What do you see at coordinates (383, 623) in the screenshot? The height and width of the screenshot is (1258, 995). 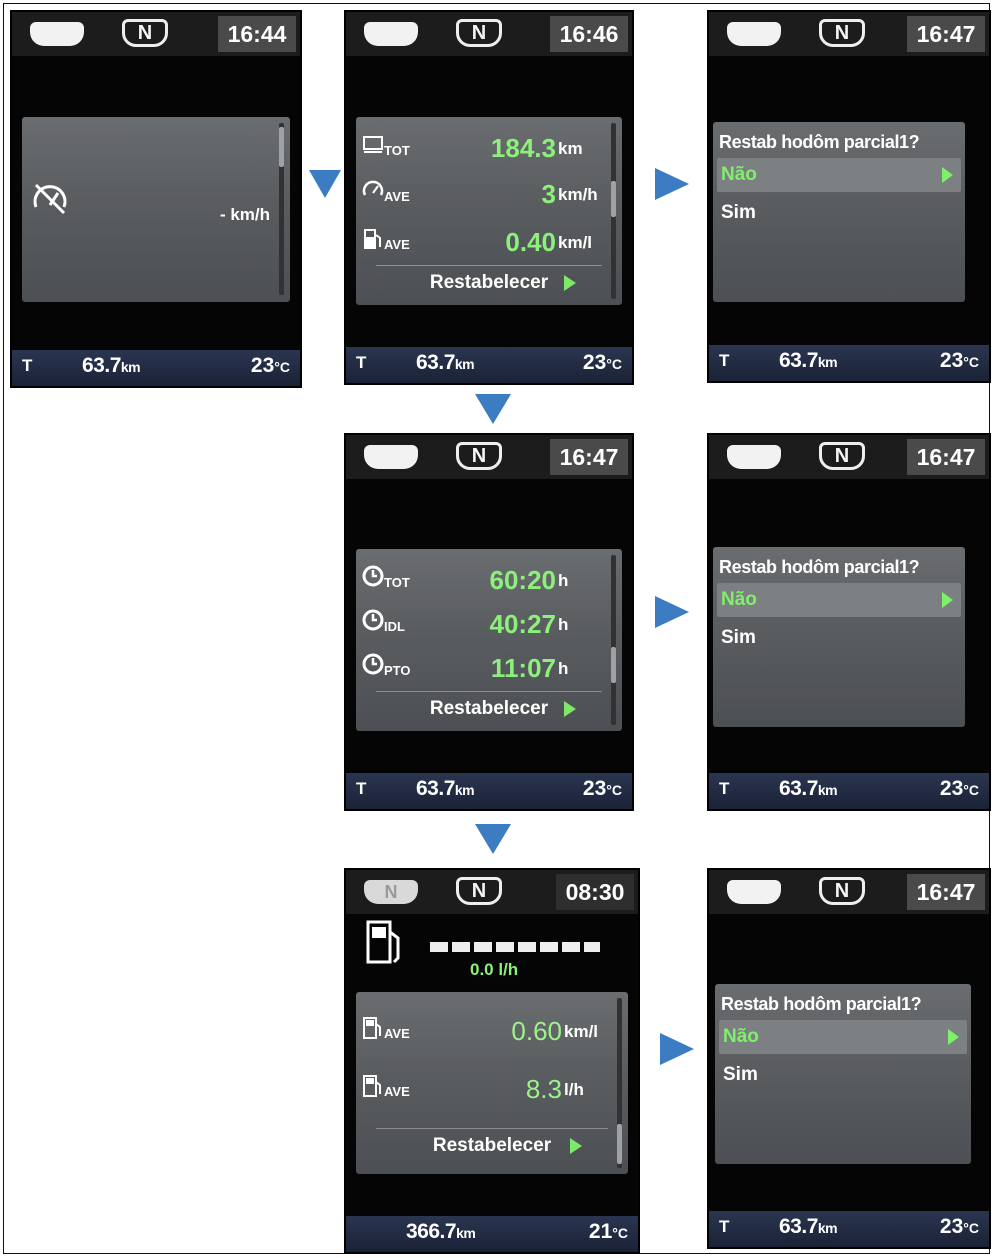 I see `engine-hours-clock-icon: IDL` at bounding box center [383, 623].